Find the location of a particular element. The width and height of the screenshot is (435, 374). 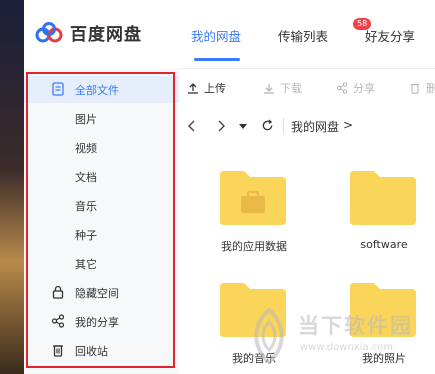

tab-transfer-list: 传输列表 is located at coordinates (303, 35).